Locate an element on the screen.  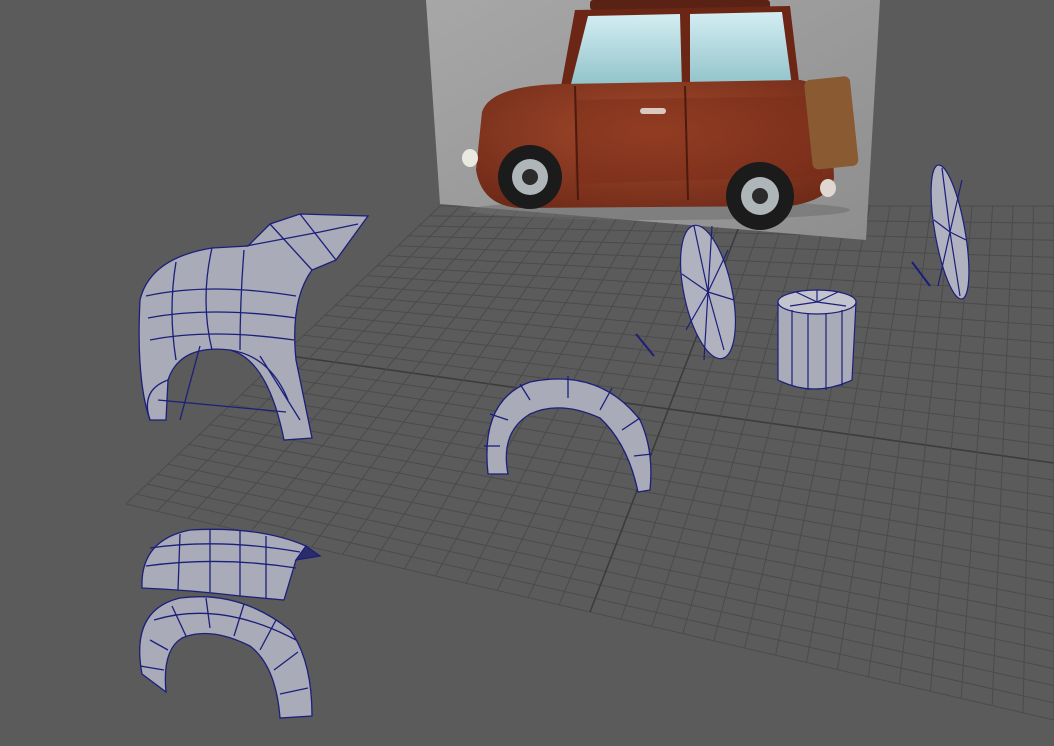
reference-image-plane is located at coordinates (653, 120).